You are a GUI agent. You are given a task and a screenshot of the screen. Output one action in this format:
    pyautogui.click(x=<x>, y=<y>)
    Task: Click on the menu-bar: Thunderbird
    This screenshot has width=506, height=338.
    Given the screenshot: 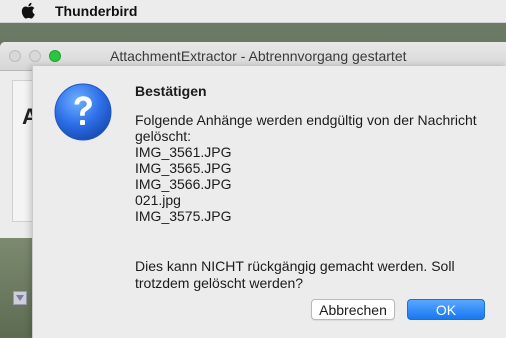 What is the action you would take?
    pyautogui.click(x=253, y=11)
    